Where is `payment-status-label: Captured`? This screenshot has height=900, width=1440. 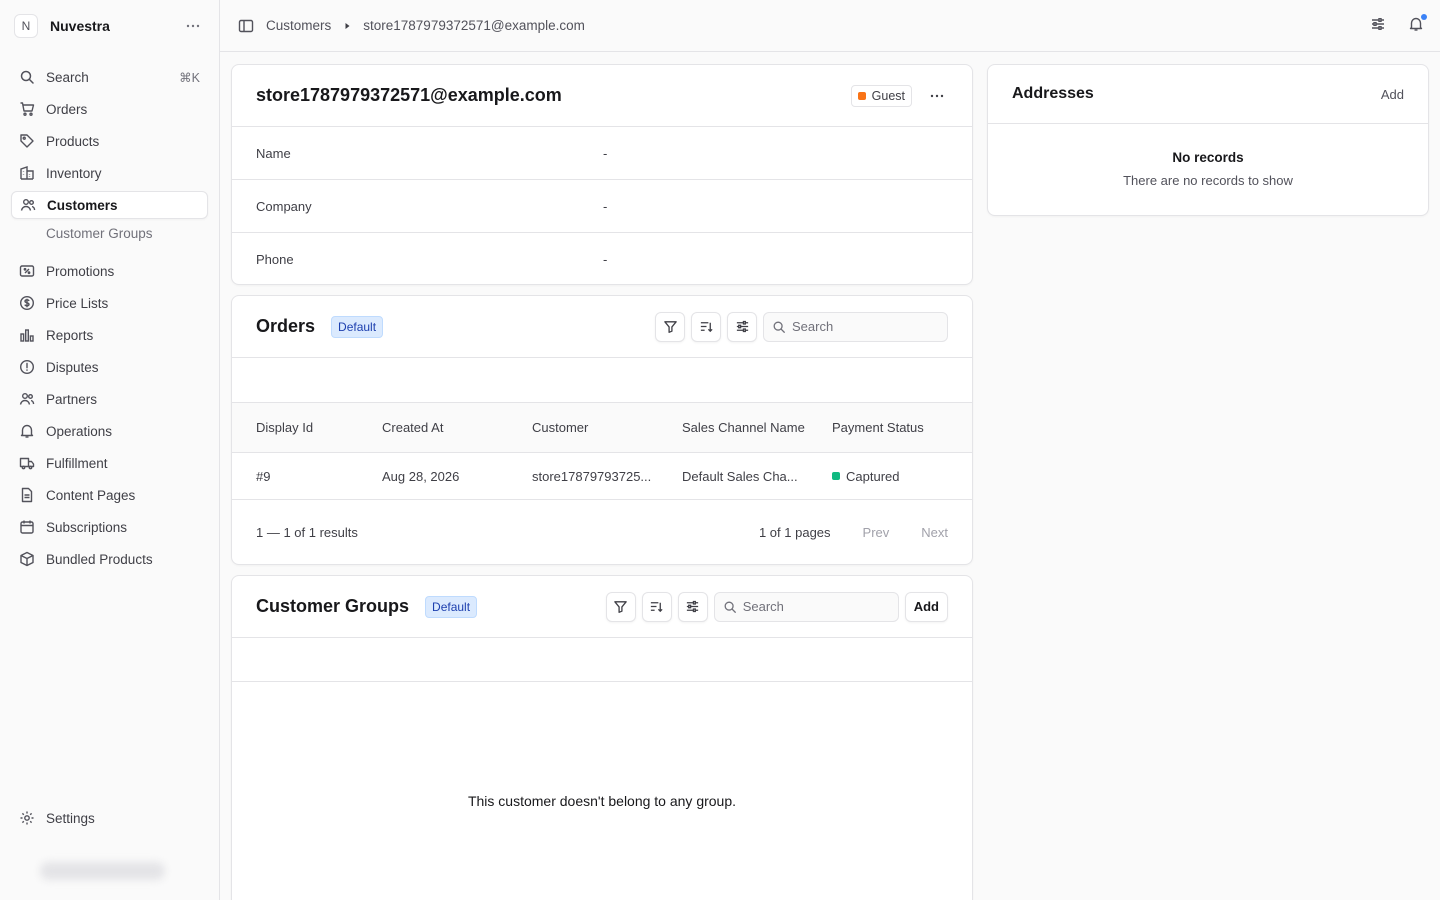 payment-status-label: Captured is located at coordinates (873, 476).